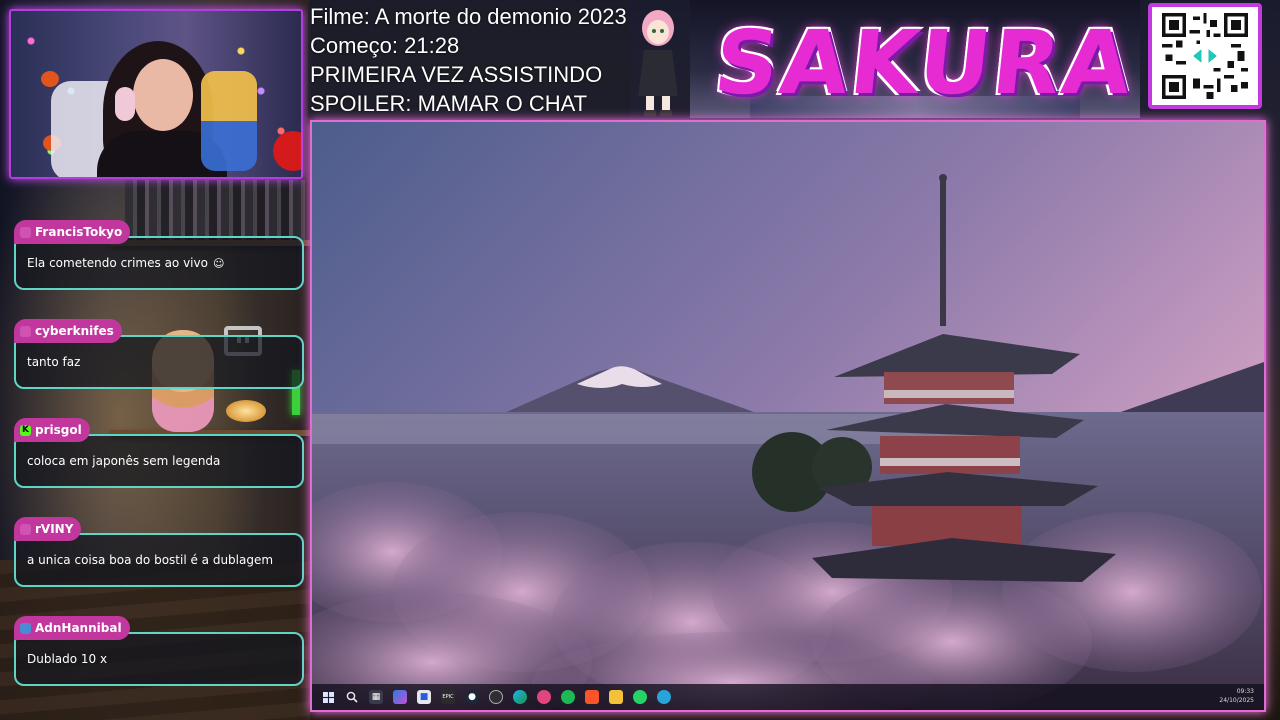  Describe the element at coordinates (448, 697) in the screenshot. I see `epic-games-icon: EPIC` at that location.